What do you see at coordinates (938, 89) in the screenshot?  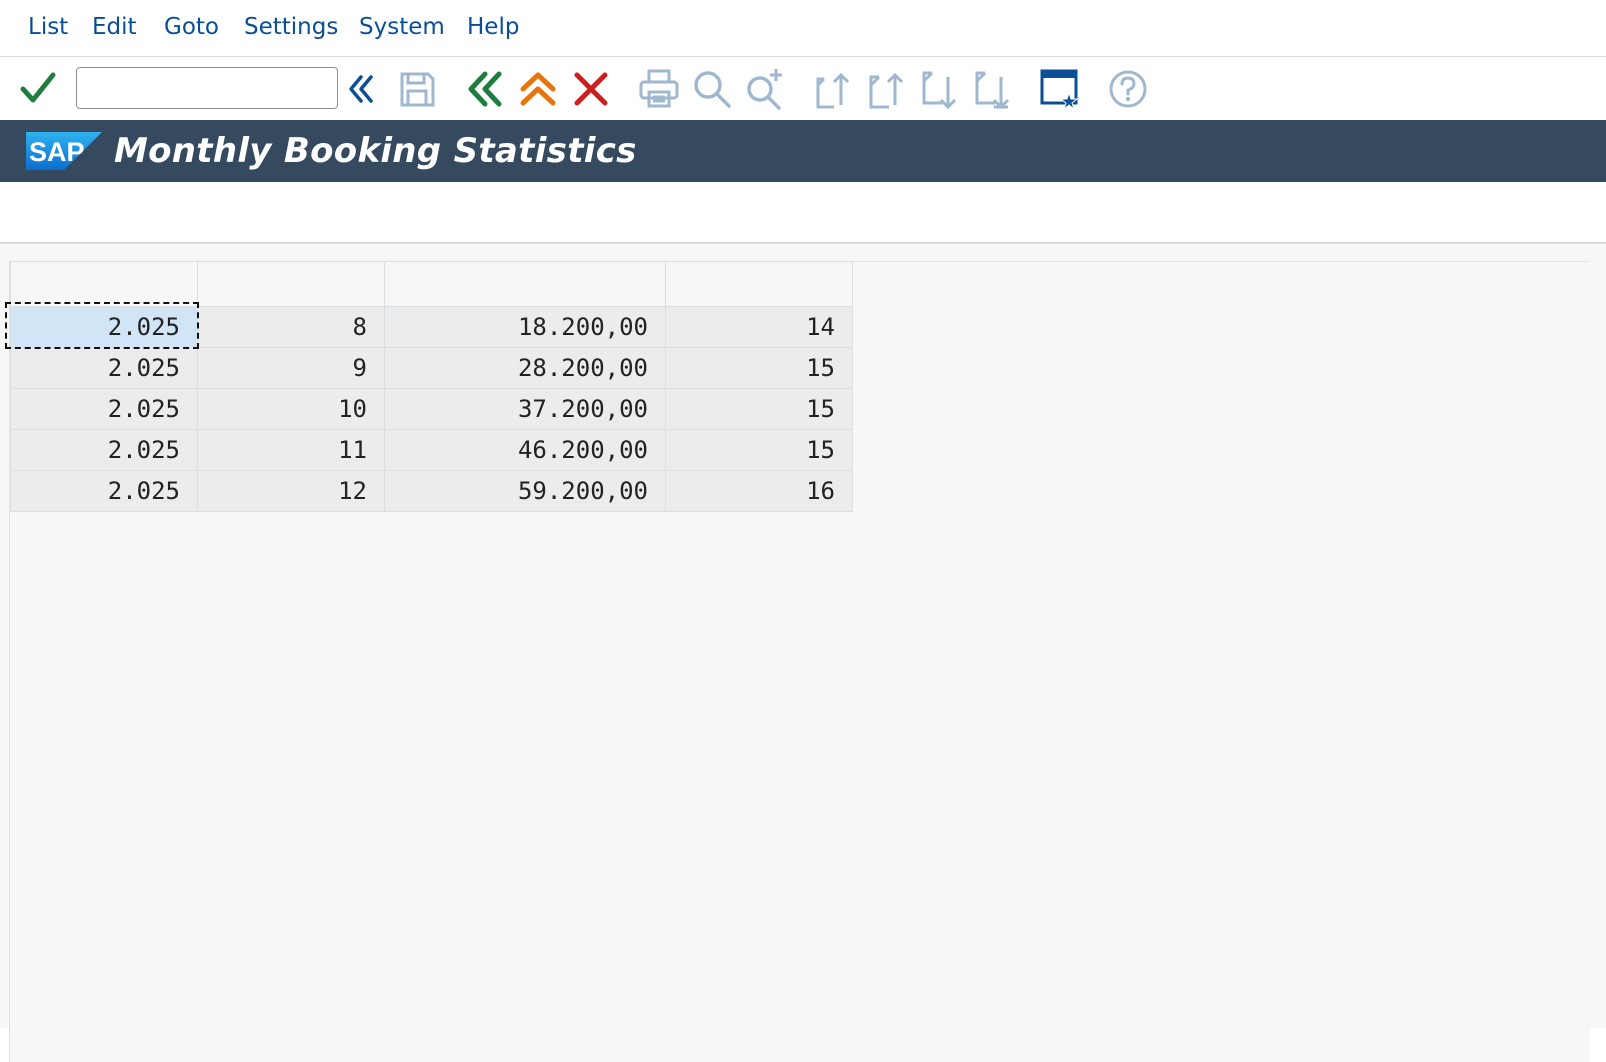 I see `next-page-icon` at bounding box center [938, 89].